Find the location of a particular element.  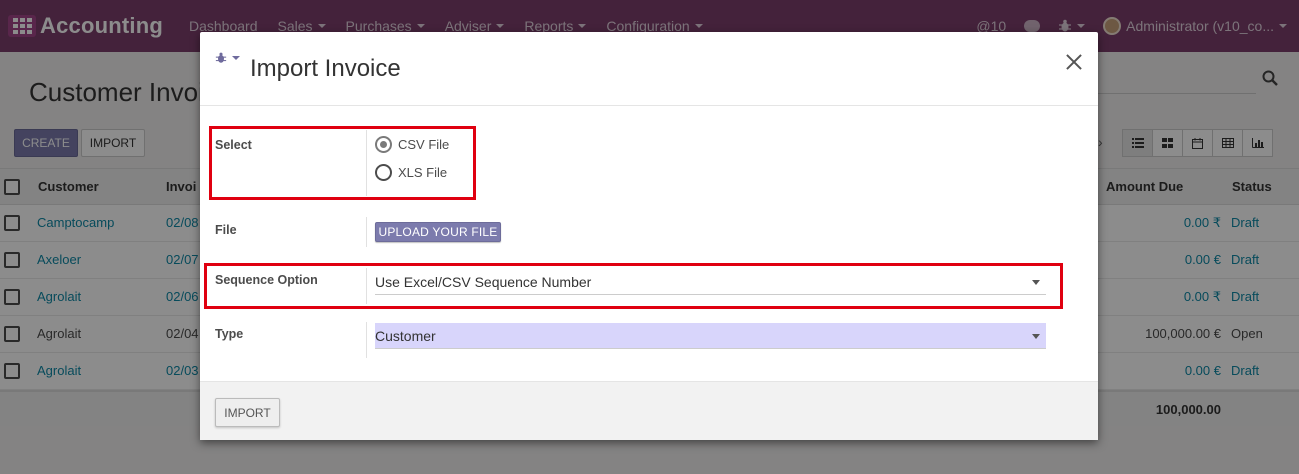

highlight-sequence-field is located at coordinates (633, 286).